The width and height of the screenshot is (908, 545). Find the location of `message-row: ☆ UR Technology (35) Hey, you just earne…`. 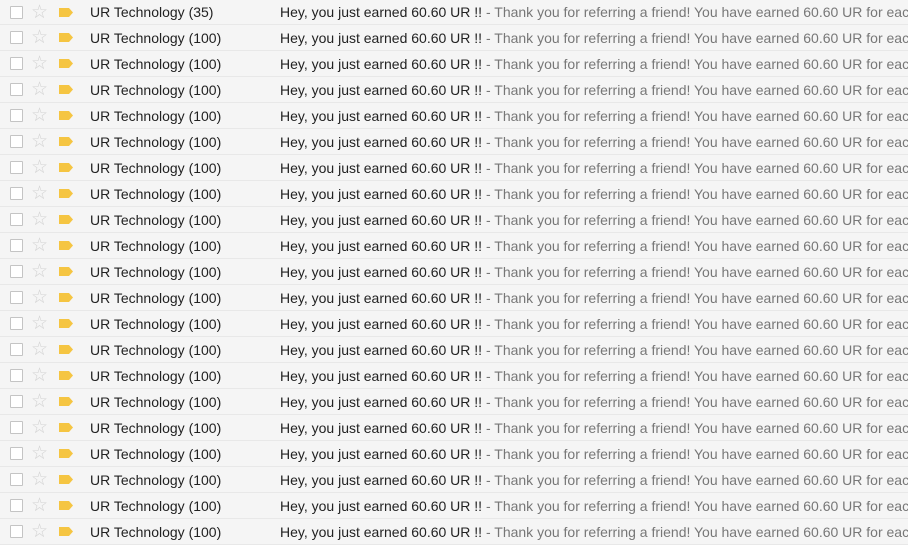

message-row: ☆ UR Technology (35) Hey, you just earne… is located at coordinates (454, 12).